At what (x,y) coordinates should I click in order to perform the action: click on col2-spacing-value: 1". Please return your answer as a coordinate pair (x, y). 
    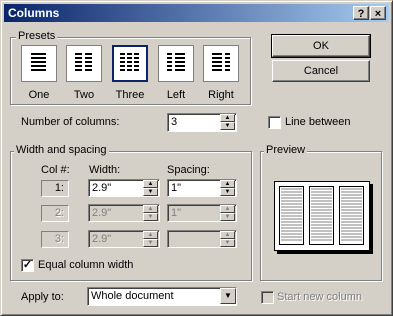
    Looking at the image, I should click on (176, 213).